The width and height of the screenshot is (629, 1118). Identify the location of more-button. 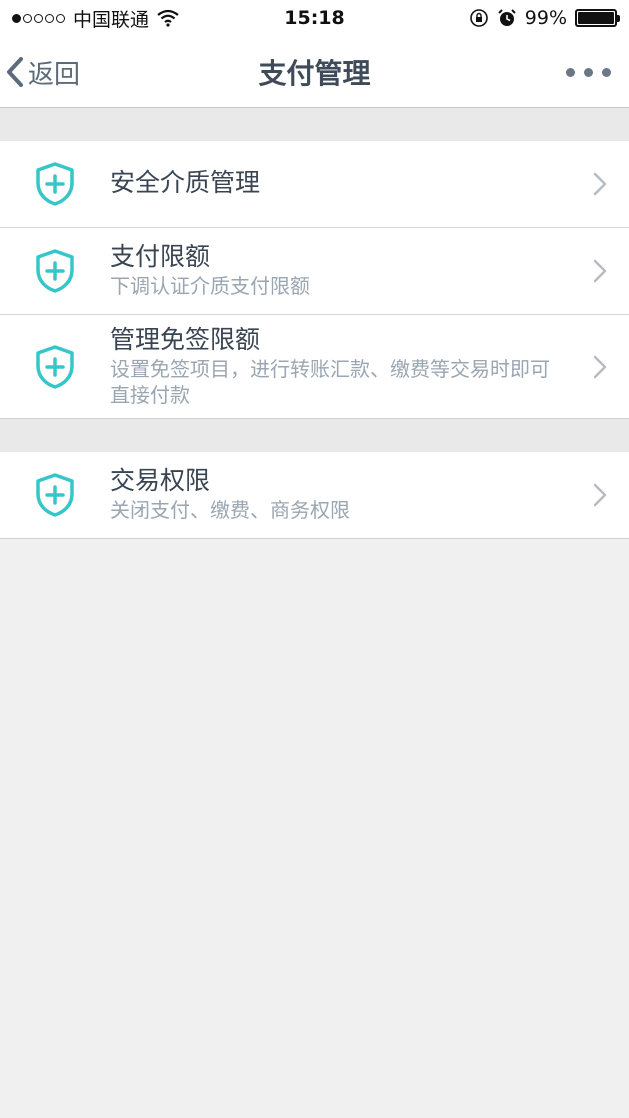
(588, 72).